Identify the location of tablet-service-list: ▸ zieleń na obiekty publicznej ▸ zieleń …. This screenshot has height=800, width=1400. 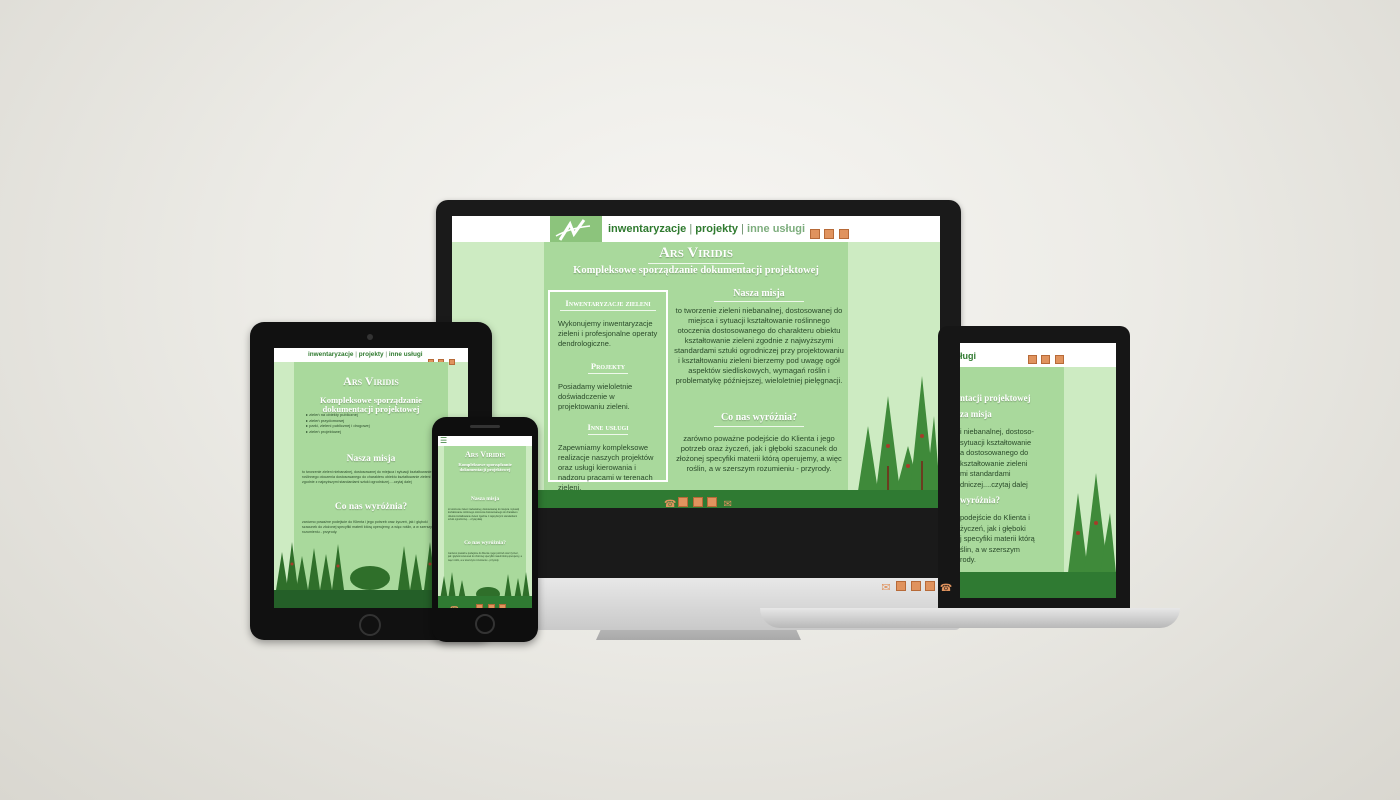
(338, 423).